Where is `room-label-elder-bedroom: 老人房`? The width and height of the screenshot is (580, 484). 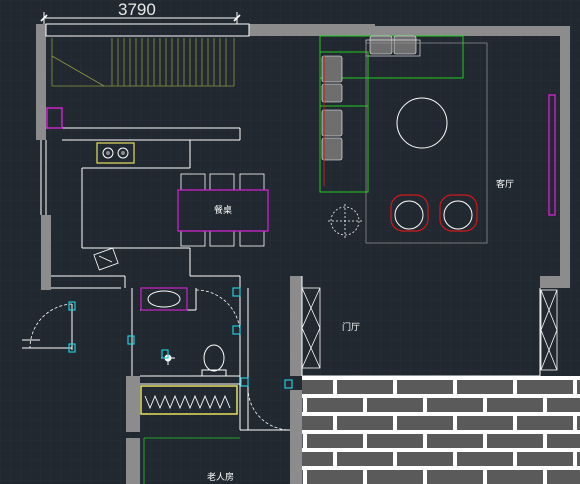
room-label-elder-bedroom: 老人房 is located at coordinates (221, 478).